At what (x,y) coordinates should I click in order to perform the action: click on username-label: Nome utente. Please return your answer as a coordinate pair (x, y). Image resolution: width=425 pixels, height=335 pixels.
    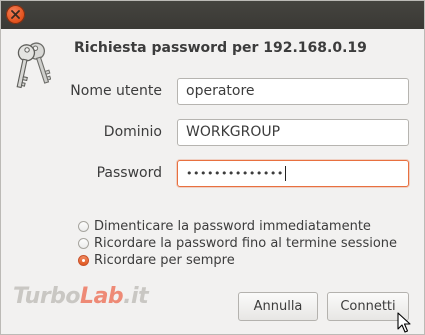
    Looking at the image, I should click on (116, 91).